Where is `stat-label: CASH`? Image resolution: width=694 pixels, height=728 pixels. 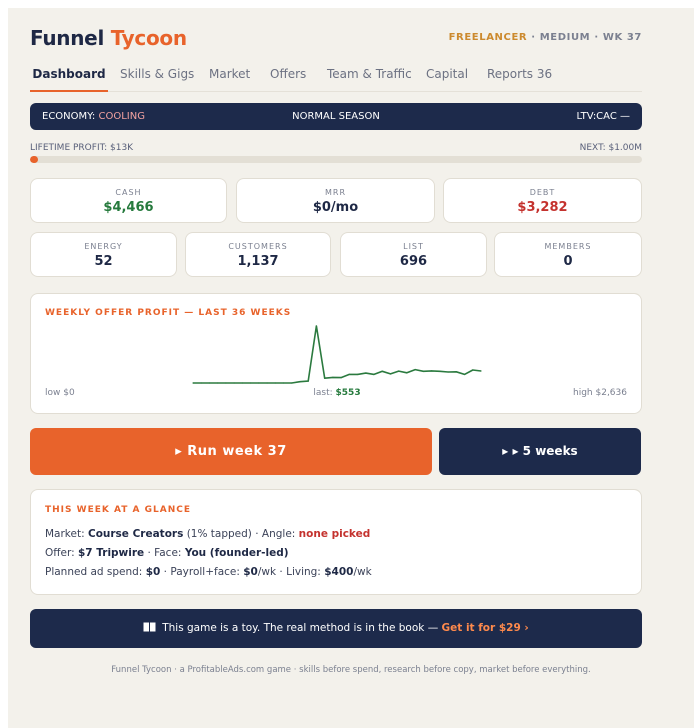 stat-label: CASH is located at coordinates (128, 192).